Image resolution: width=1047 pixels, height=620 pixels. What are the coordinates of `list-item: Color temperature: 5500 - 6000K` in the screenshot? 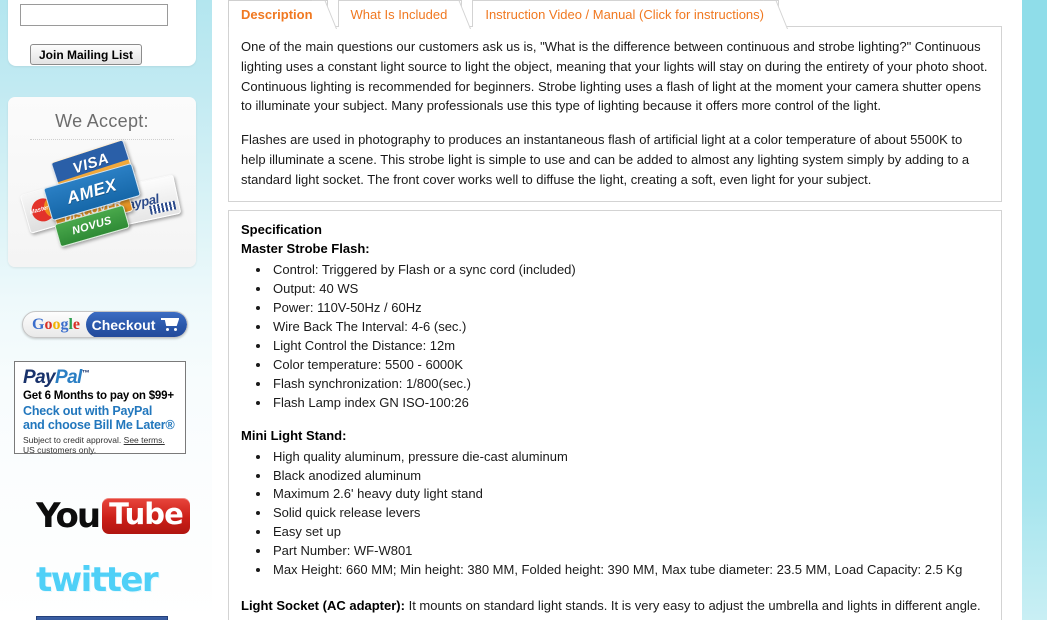 It's located at (630, 365).